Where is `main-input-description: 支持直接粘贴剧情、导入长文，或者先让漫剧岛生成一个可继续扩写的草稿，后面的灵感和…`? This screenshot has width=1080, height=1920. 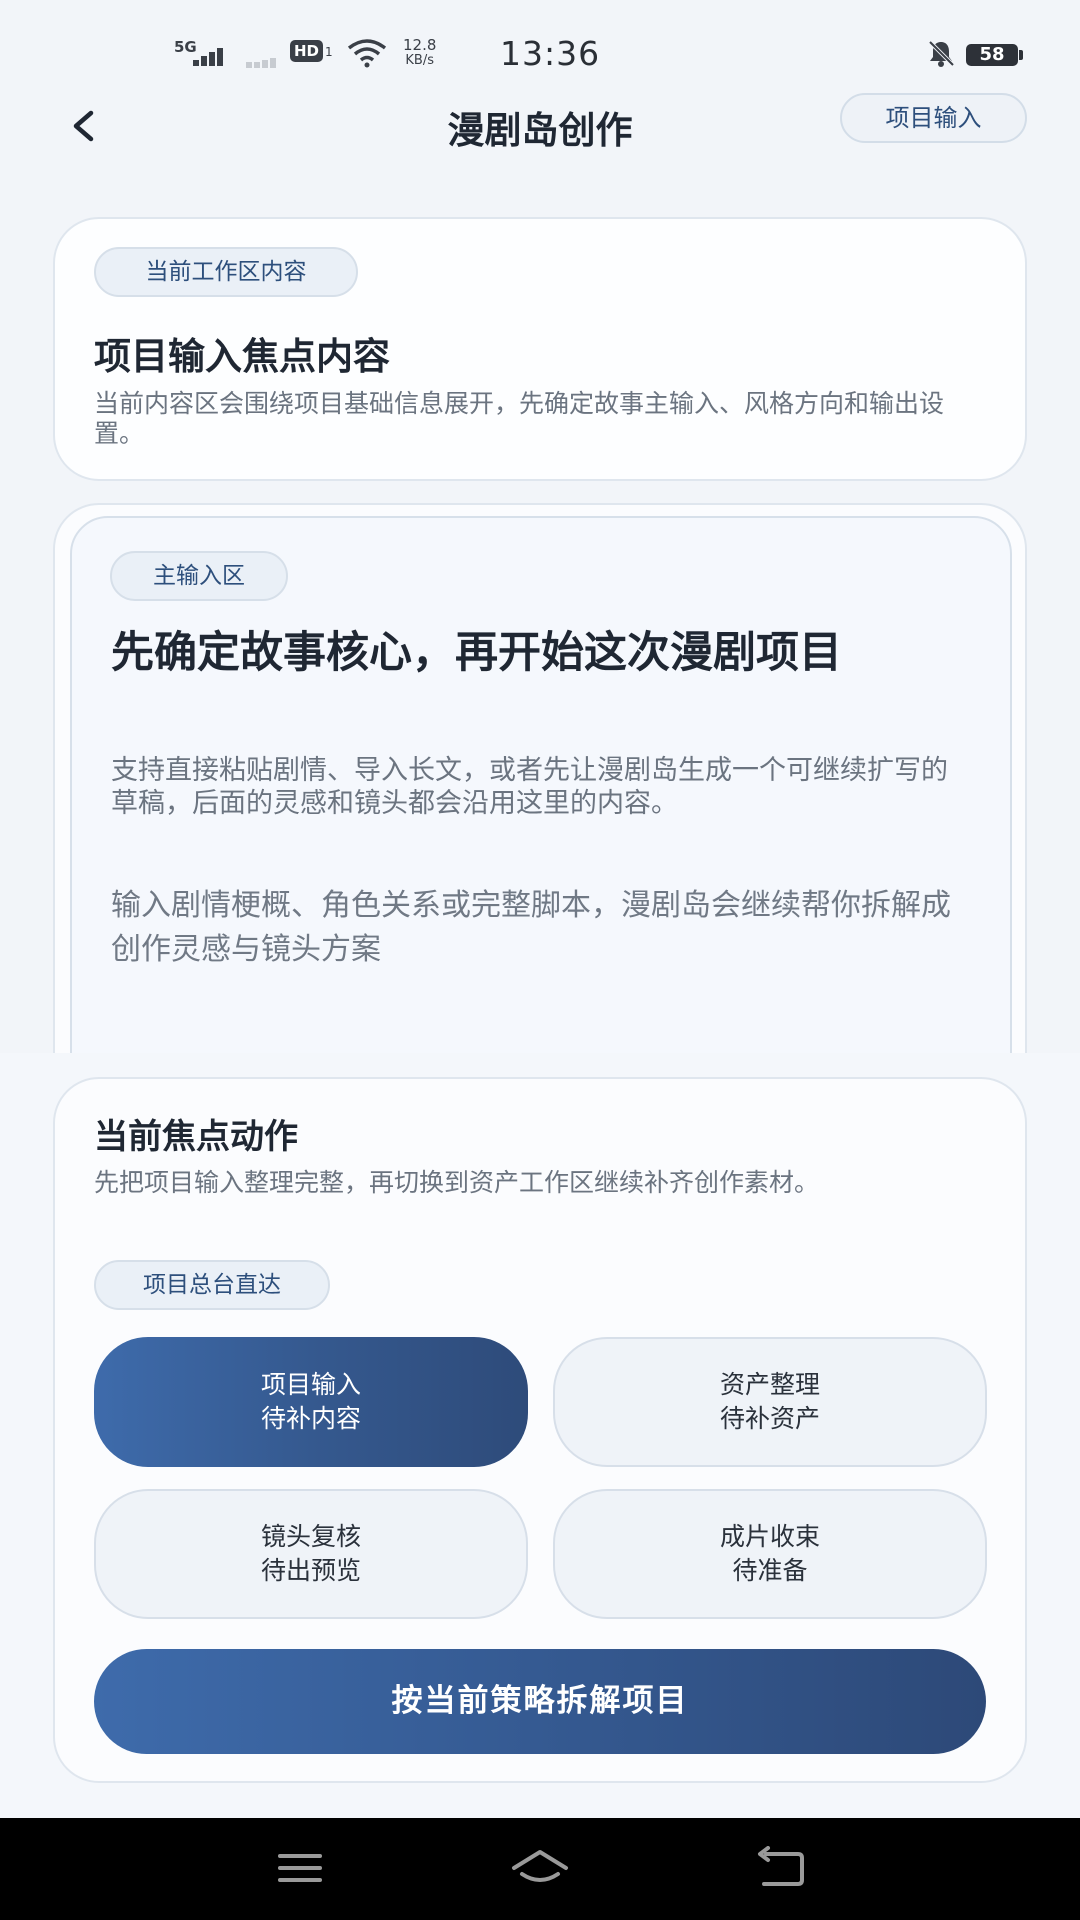 main-input-description: 支持直接粘贴剧情、导入长文，或者先让漫剧岛生成一个可继续扩写的草稿，后面的灵感和… is located at coordinates (529, 787).